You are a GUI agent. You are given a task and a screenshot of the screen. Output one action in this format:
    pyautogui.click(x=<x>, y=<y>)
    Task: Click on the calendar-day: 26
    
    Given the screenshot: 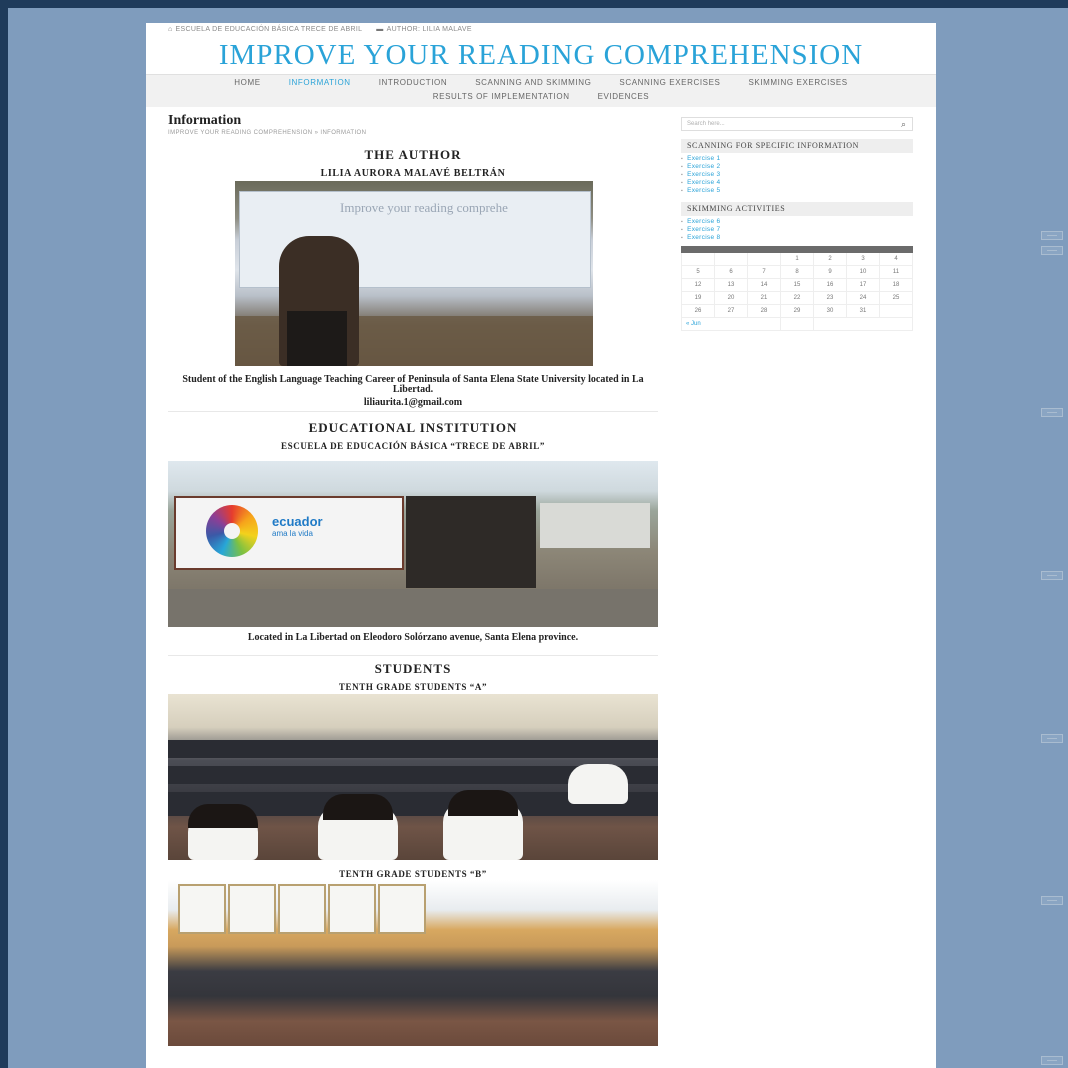 What is the action you would take?
    pyautogui.click(x=698, y=311)
    